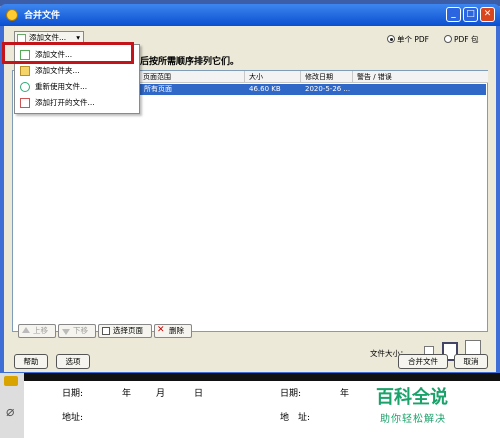 This screenshot has width=500, height=438. Describe the element at coordinates (73, 418) in the screenshot. I see `doc-address-label: 地址:` at that location.